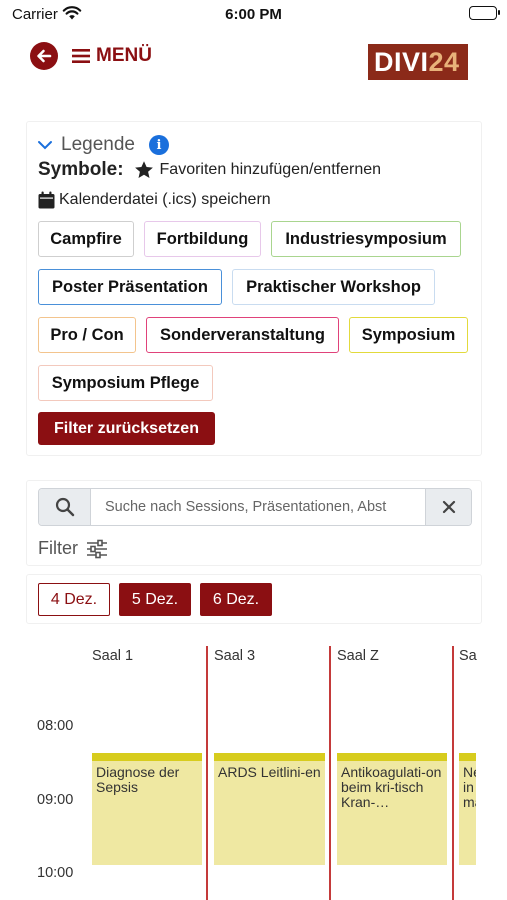 The width and height of the screenshot is (507, 900). I want to click on category-fortbildung: Fortbildung, so click(202, 239).